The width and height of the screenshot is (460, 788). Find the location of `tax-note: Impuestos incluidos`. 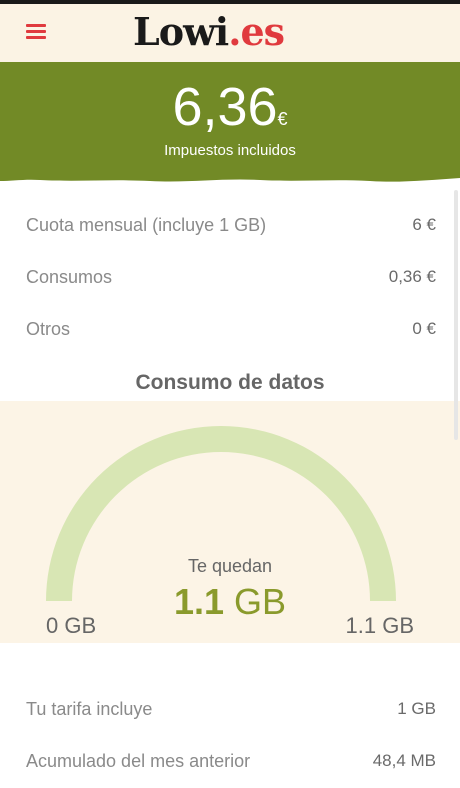

tax-note: Impuestos incluidos is located at coordinates (230, 150).